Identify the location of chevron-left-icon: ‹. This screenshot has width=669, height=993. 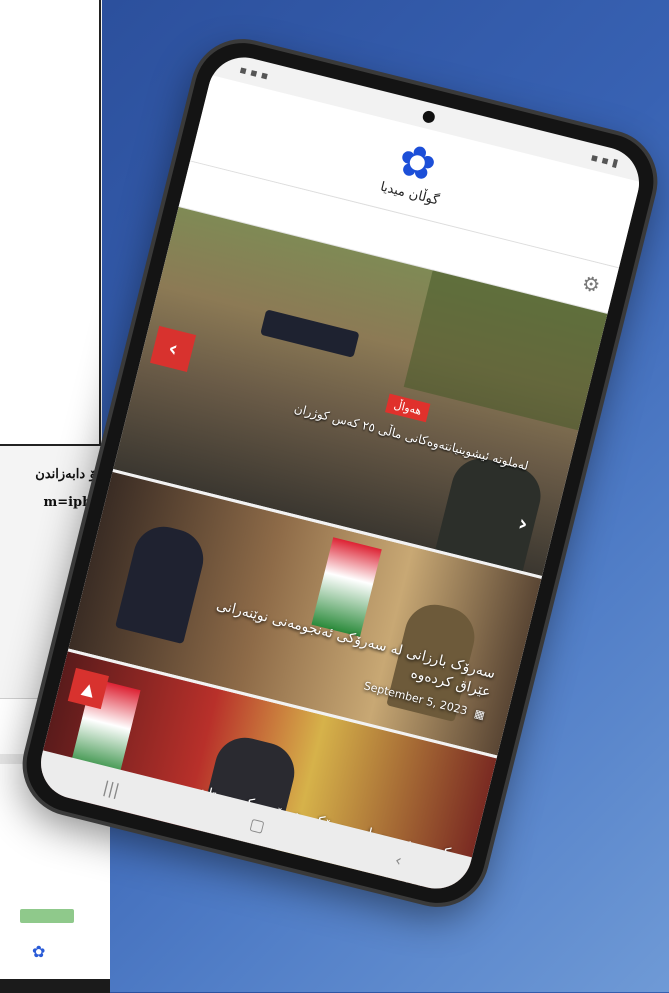
(173, 348).